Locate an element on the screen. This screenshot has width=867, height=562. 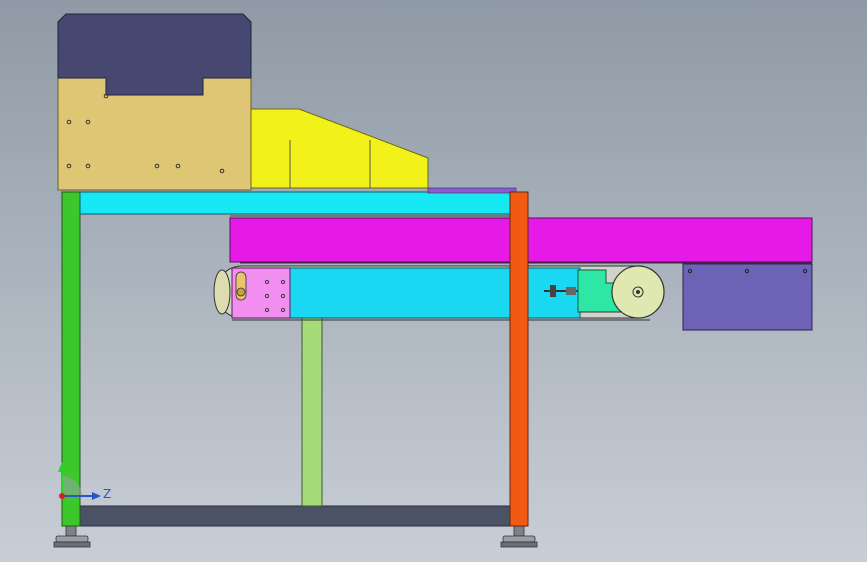
left-drum is located at coordinates (222, 292).